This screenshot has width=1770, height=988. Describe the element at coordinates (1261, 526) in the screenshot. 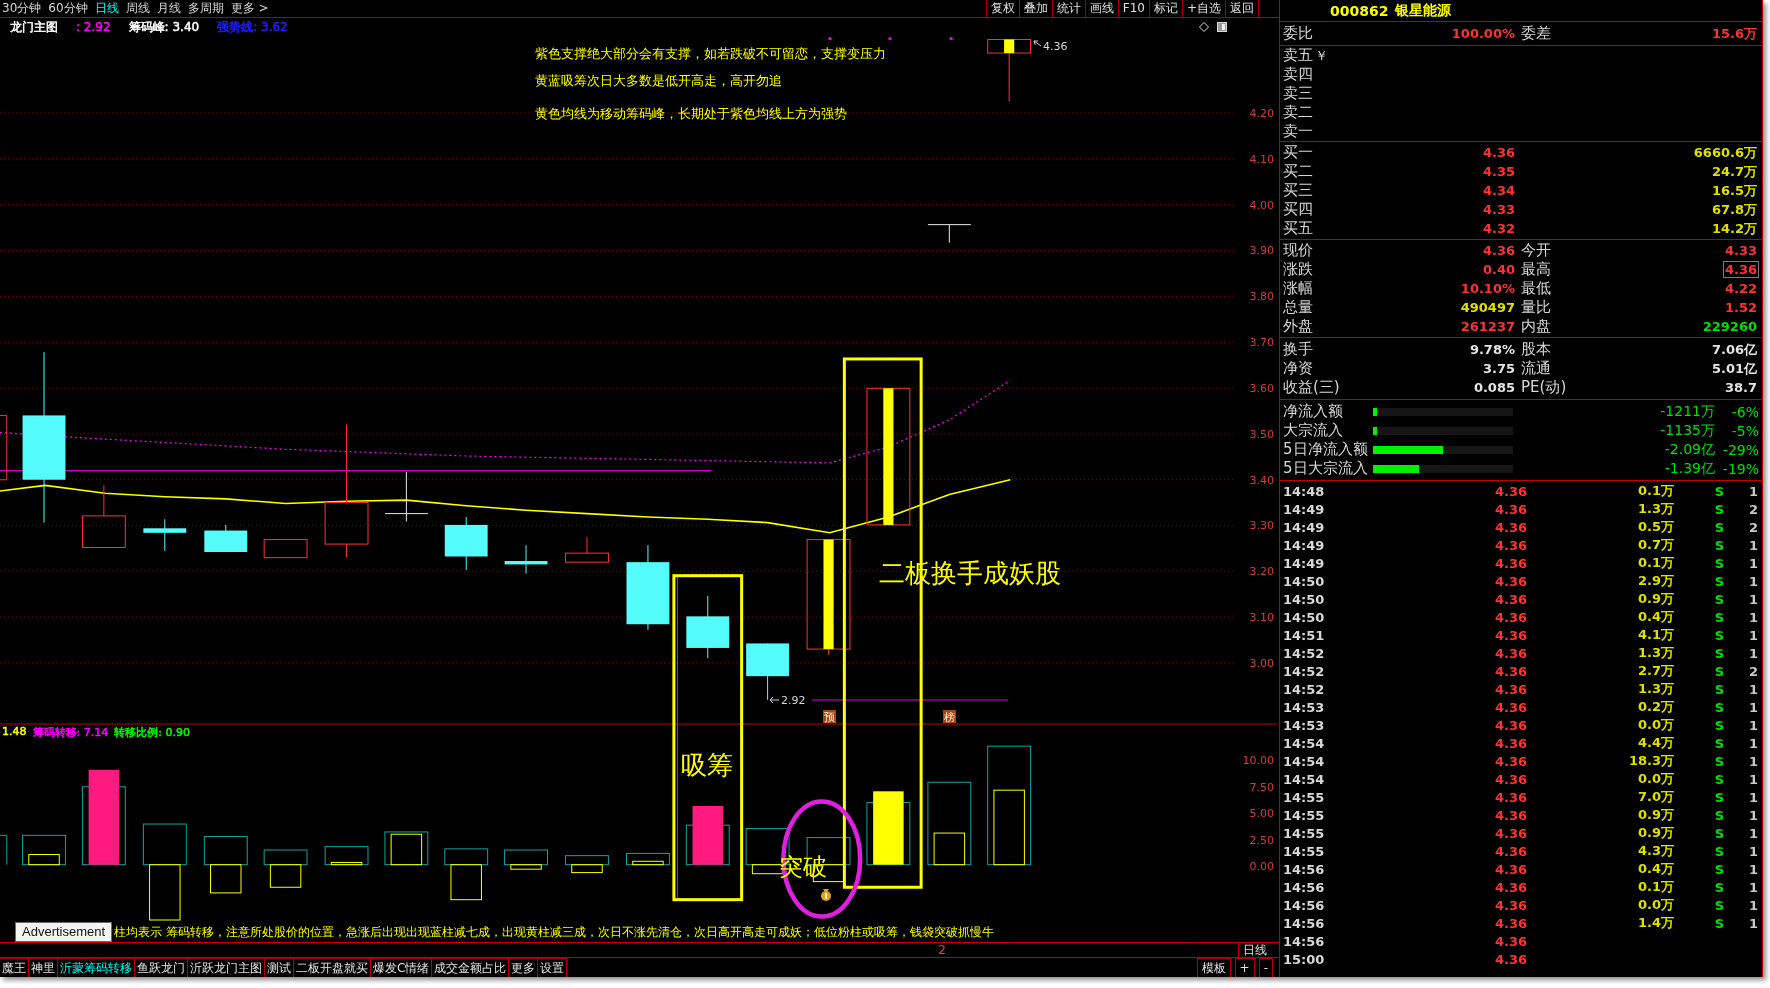

I see `axis-label: 3.30` at that location.